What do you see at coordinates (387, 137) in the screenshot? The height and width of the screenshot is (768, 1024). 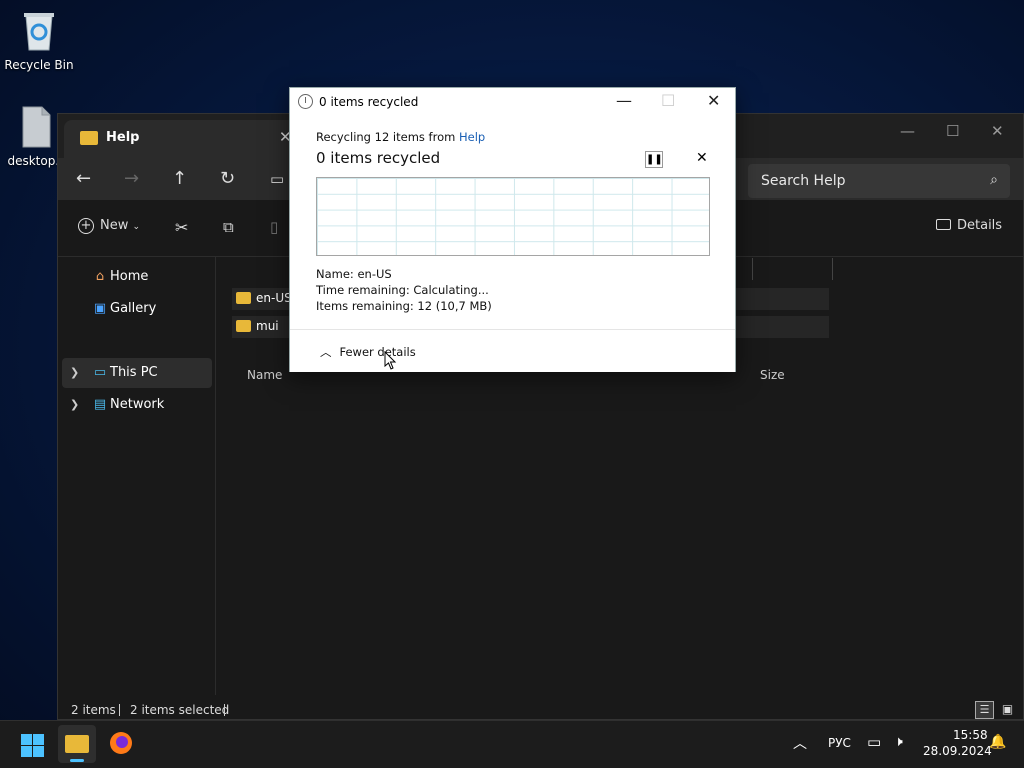 I see `recycling-prefix: Recycling 12 items from` at bounding box center [387, 137].